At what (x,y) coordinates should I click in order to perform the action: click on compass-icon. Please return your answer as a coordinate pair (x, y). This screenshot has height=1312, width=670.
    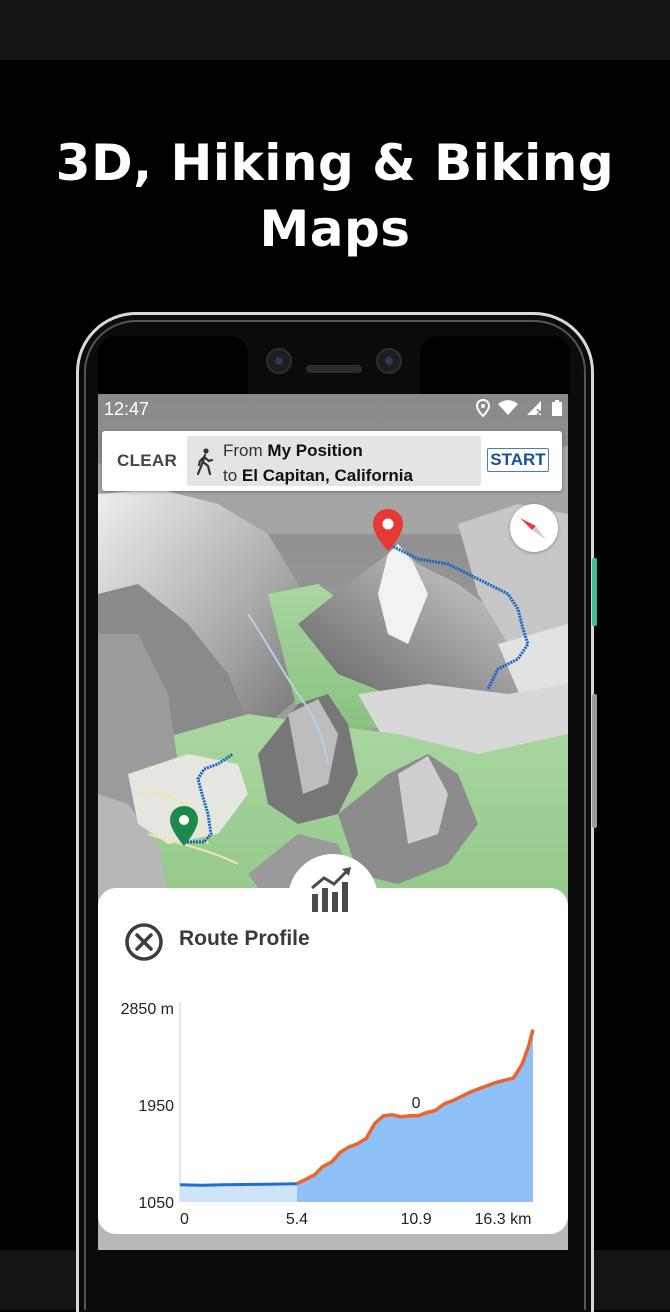
    Looking at the image, I should click on (533, 529).